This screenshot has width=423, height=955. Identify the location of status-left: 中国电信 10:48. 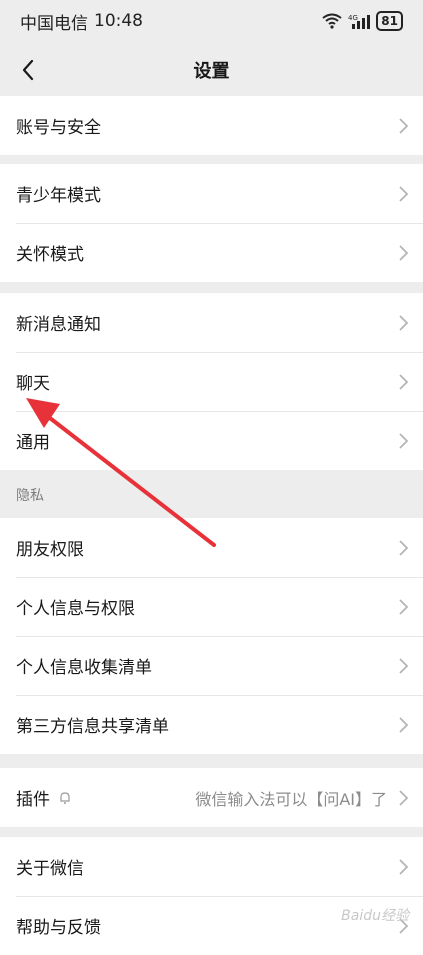
(81, 21).